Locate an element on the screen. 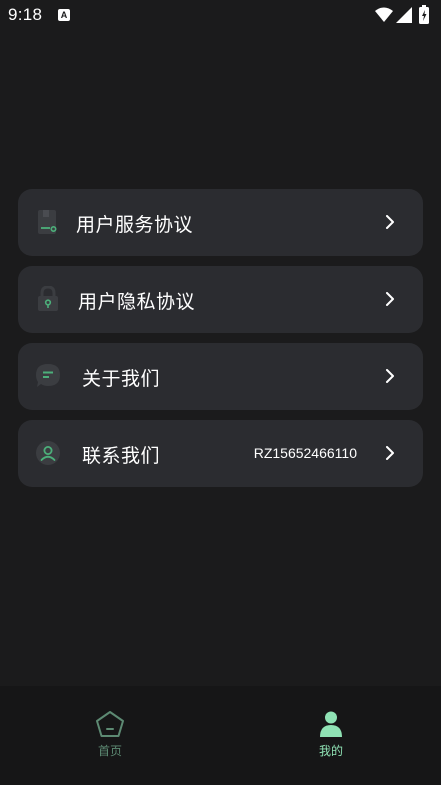  person-icon is located at coordinates (331, 724).